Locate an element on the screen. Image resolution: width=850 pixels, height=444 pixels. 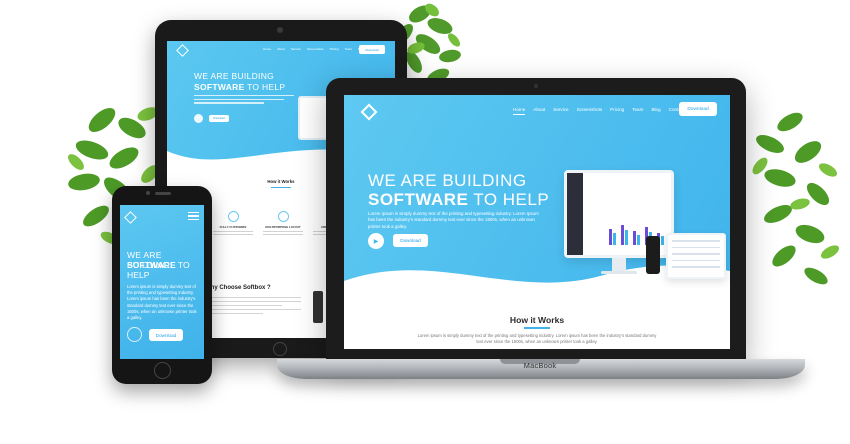
tablet-hero-line1: WE ARE BUILDING is located at coordinates (234, 76).